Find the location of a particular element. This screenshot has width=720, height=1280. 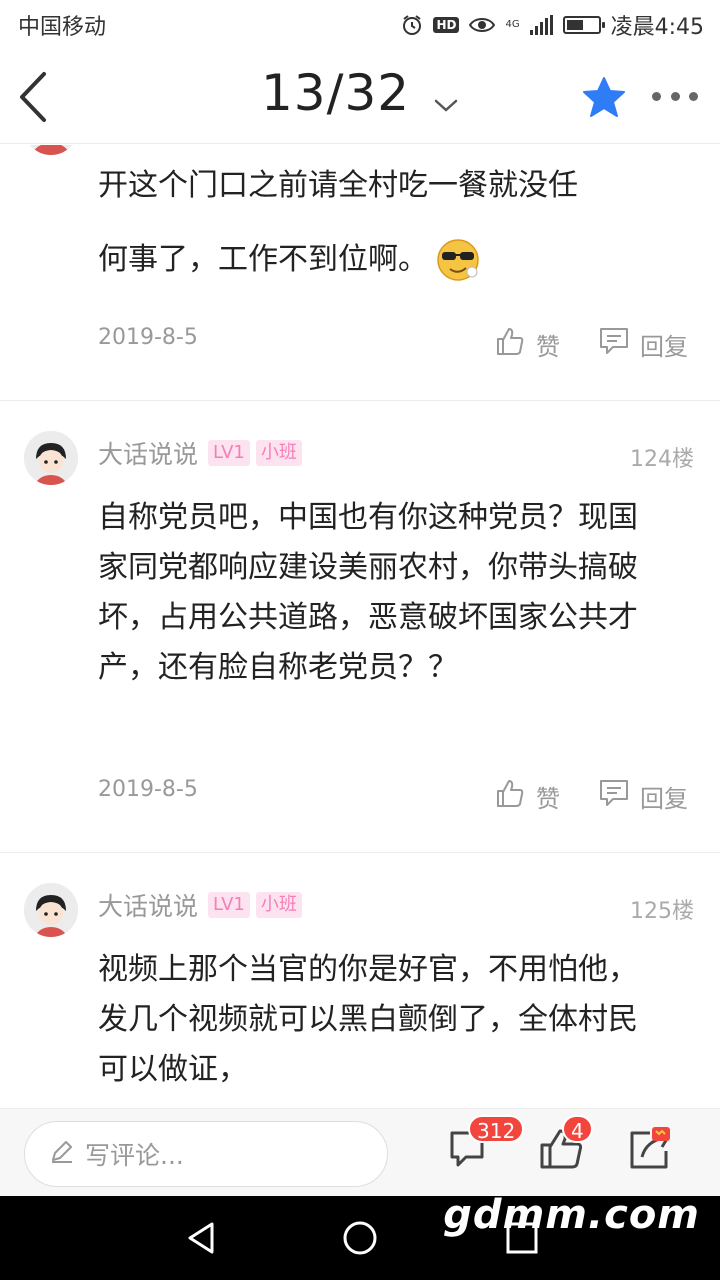

status-bar: 中国移动 HD 4G 凌晨4:45 is located at coordinates (360, 25).